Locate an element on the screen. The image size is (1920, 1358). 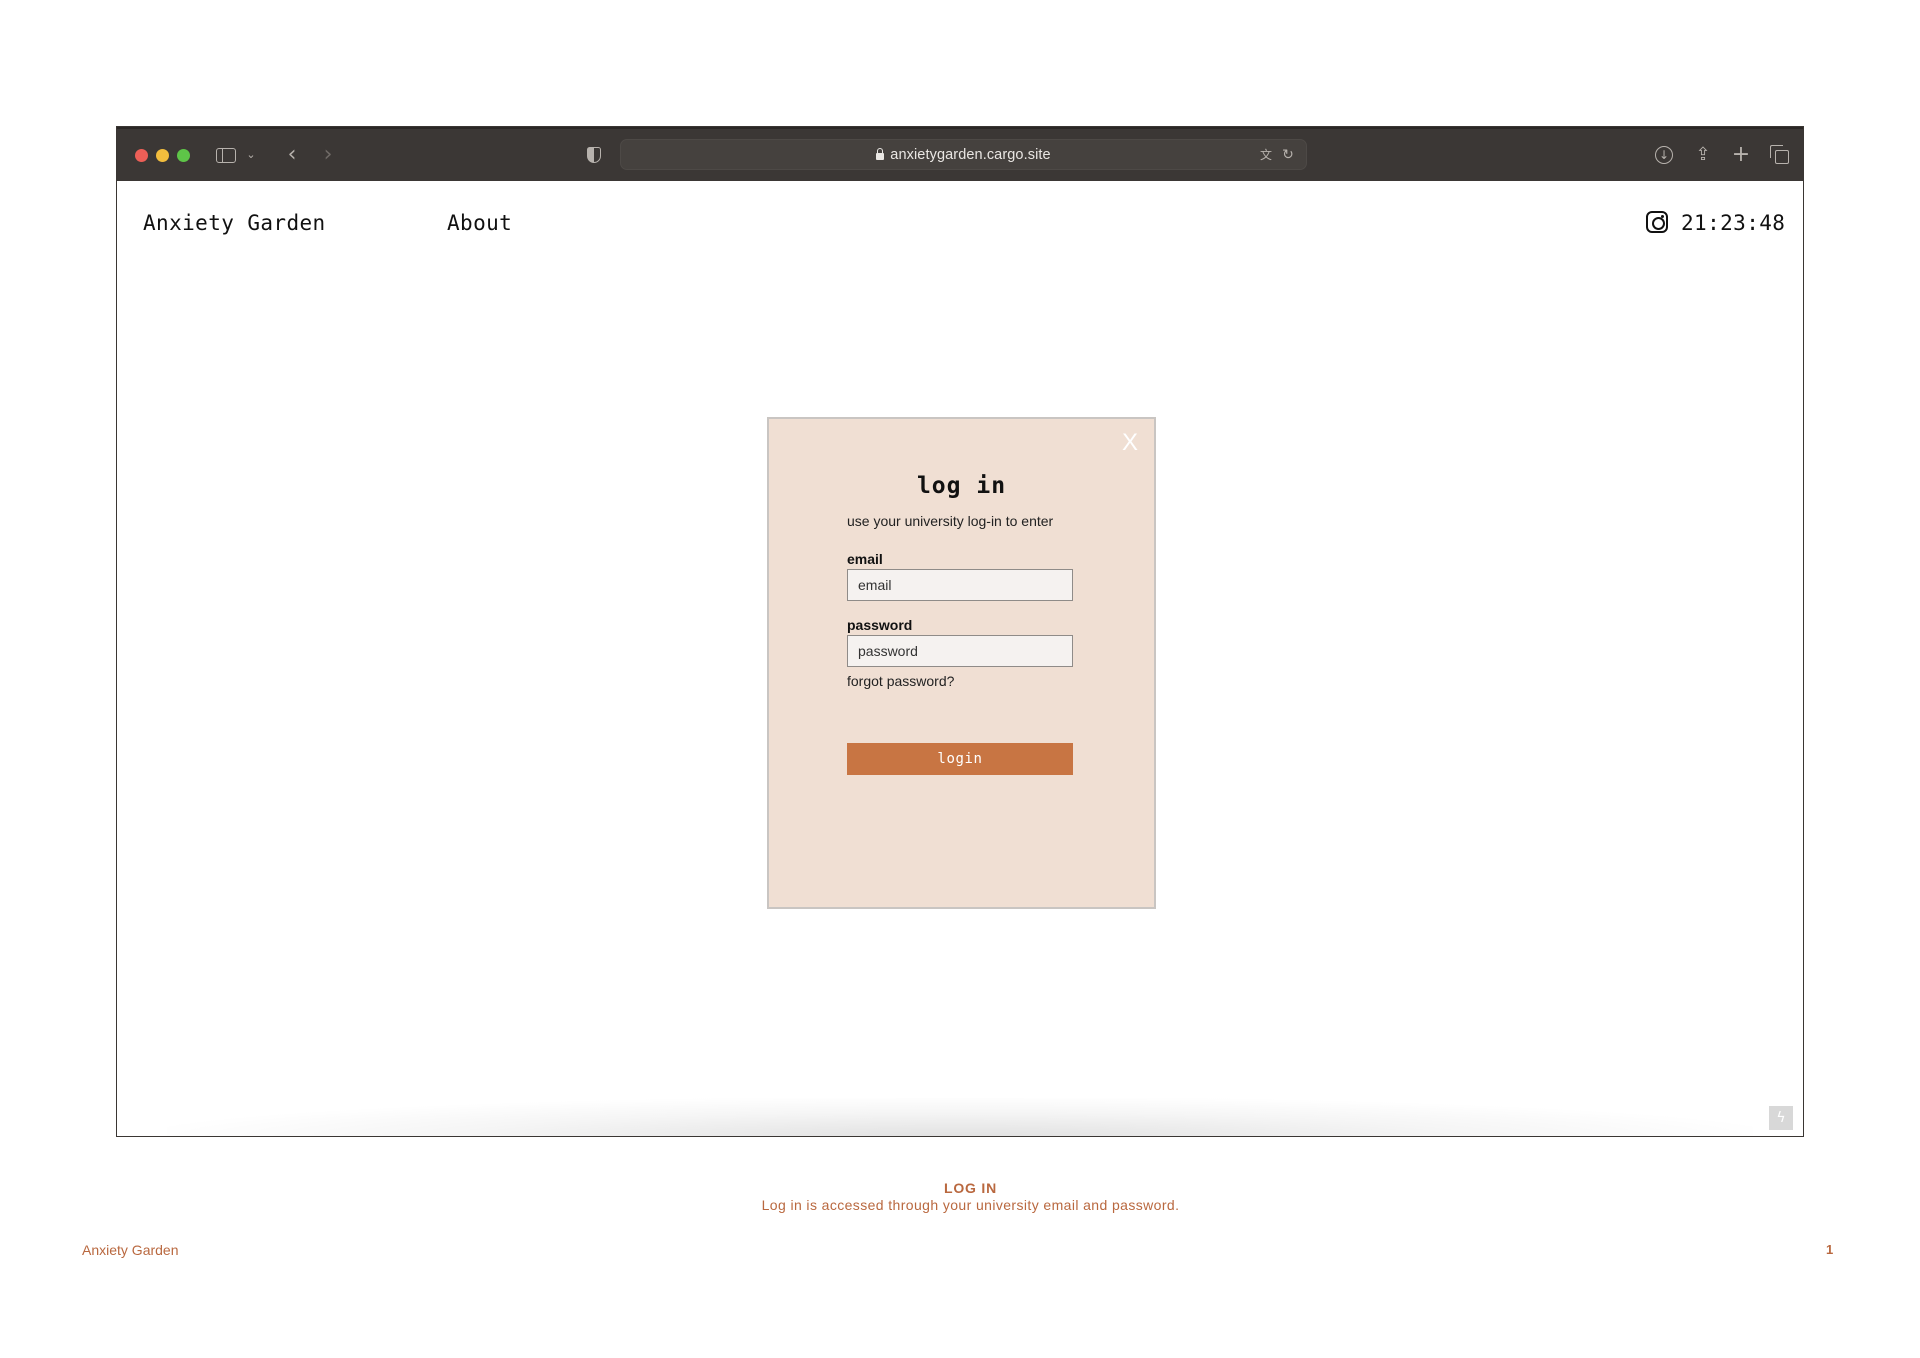
site-title-link: Anxiety Garden is located at coordinates (234, 223).